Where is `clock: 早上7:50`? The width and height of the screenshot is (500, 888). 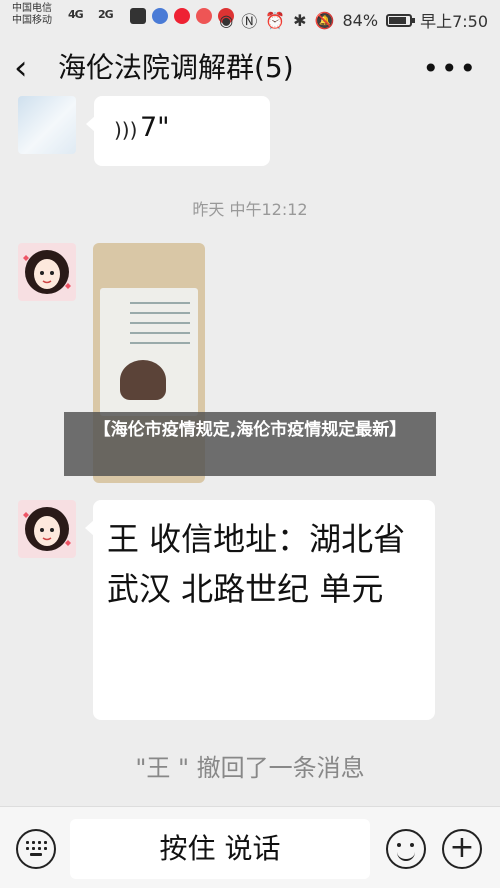 clock: 早上7:50 is located at coordinates (454, 21).